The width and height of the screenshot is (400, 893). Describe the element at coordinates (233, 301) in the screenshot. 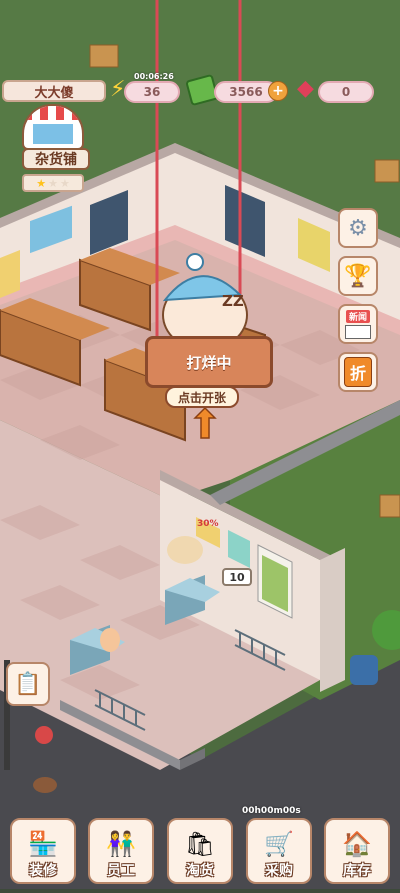

I see `sleep-z-icon: ZZ` at that location.